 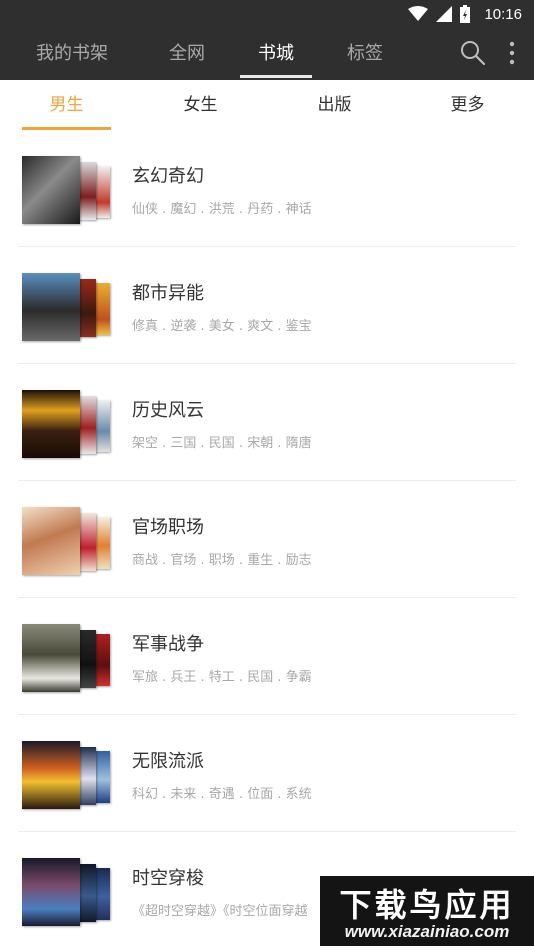 What do you see at coordinates (267, 188) in the screenshot?
I see `list-item: 玄幻奇幻 仙侠 . 魔幻 . 洪荒 . 丹药 . 神话` at bounding box center [267, 188].